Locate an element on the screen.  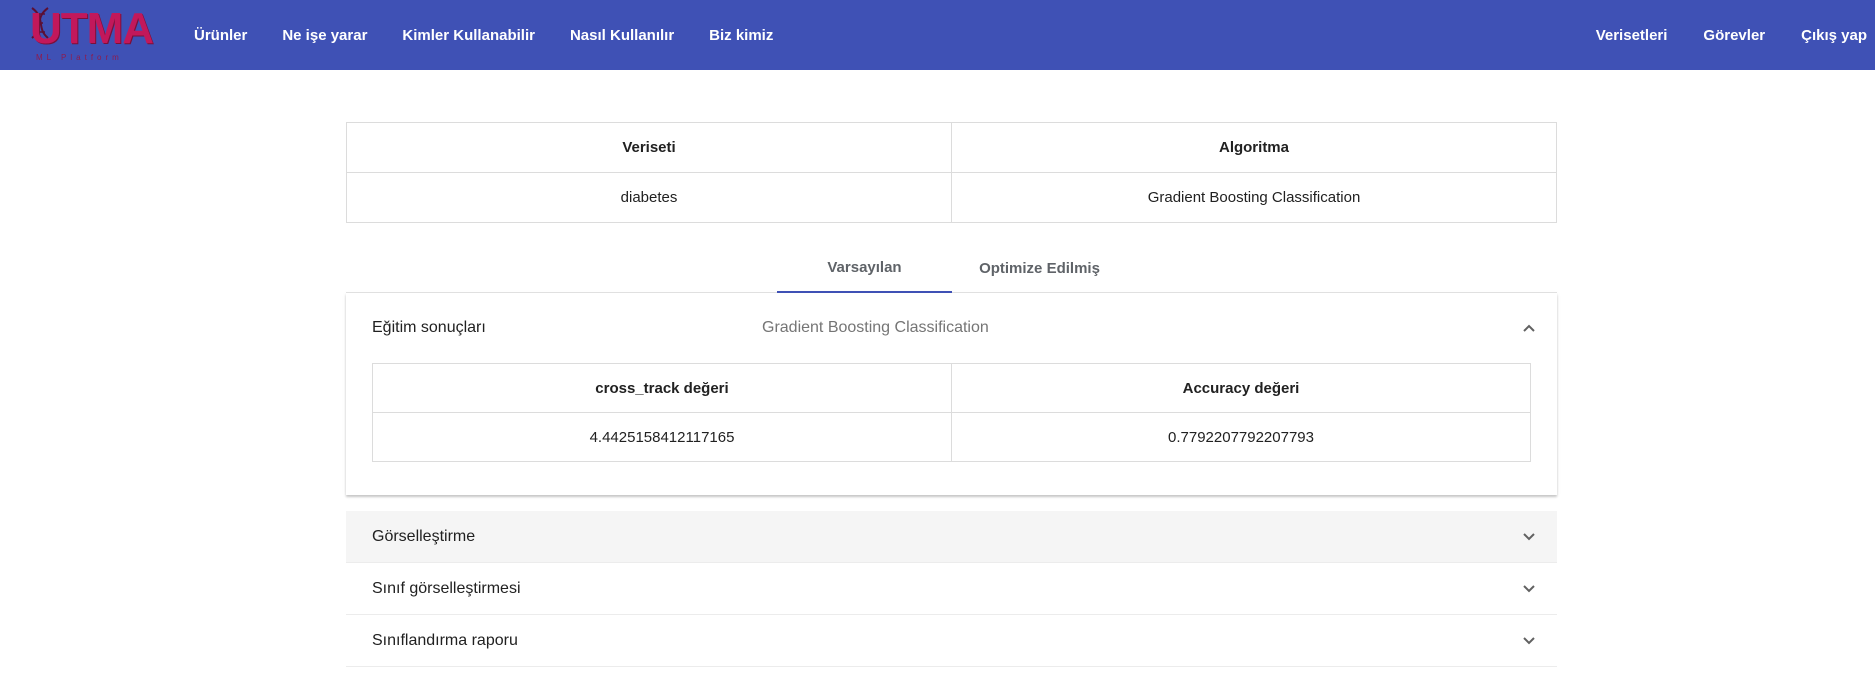
visualization-panel-header: Görselleştirme is located at coordinates (951, 537).